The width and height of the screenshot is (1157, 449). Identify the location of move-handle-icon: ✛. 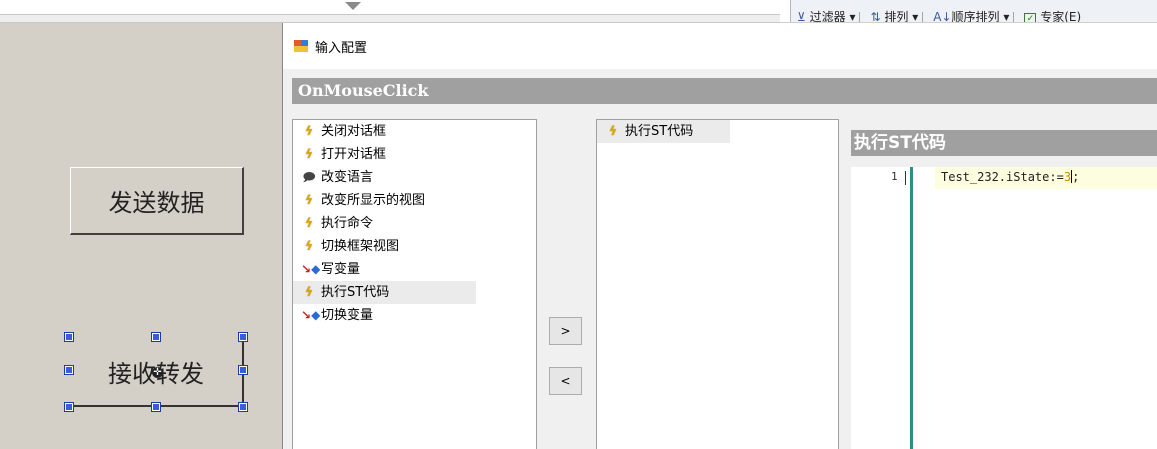
(157, 372).